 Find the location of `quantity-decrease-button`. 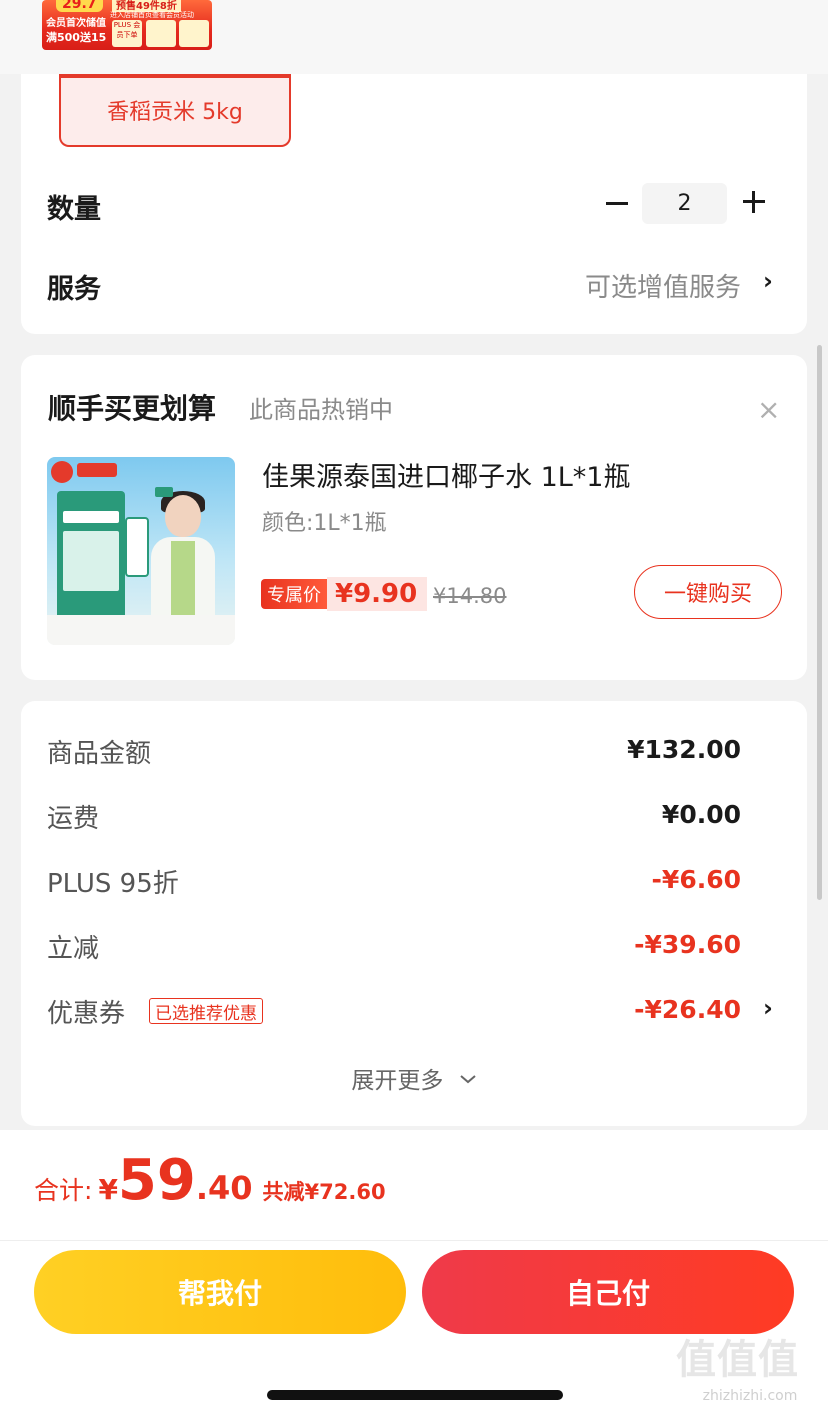

quantity-decrease-button is located at coordinates (617, 203).